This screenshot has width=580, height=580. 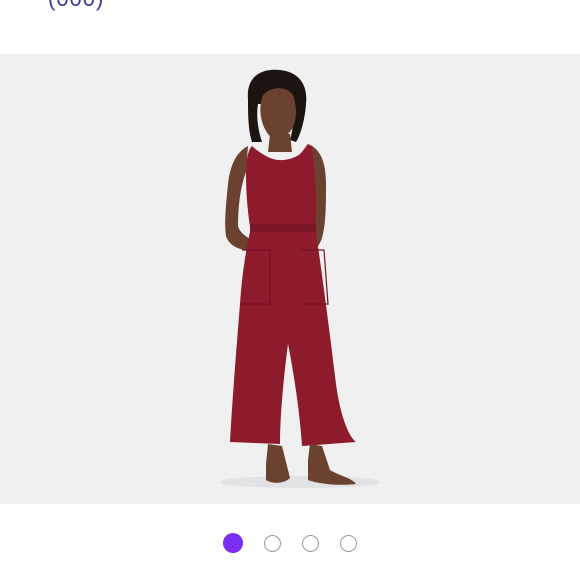 What do you see at coordinates (278, 463) in the screenshot?
I see `left-foot` at bounding box center [278, 463].